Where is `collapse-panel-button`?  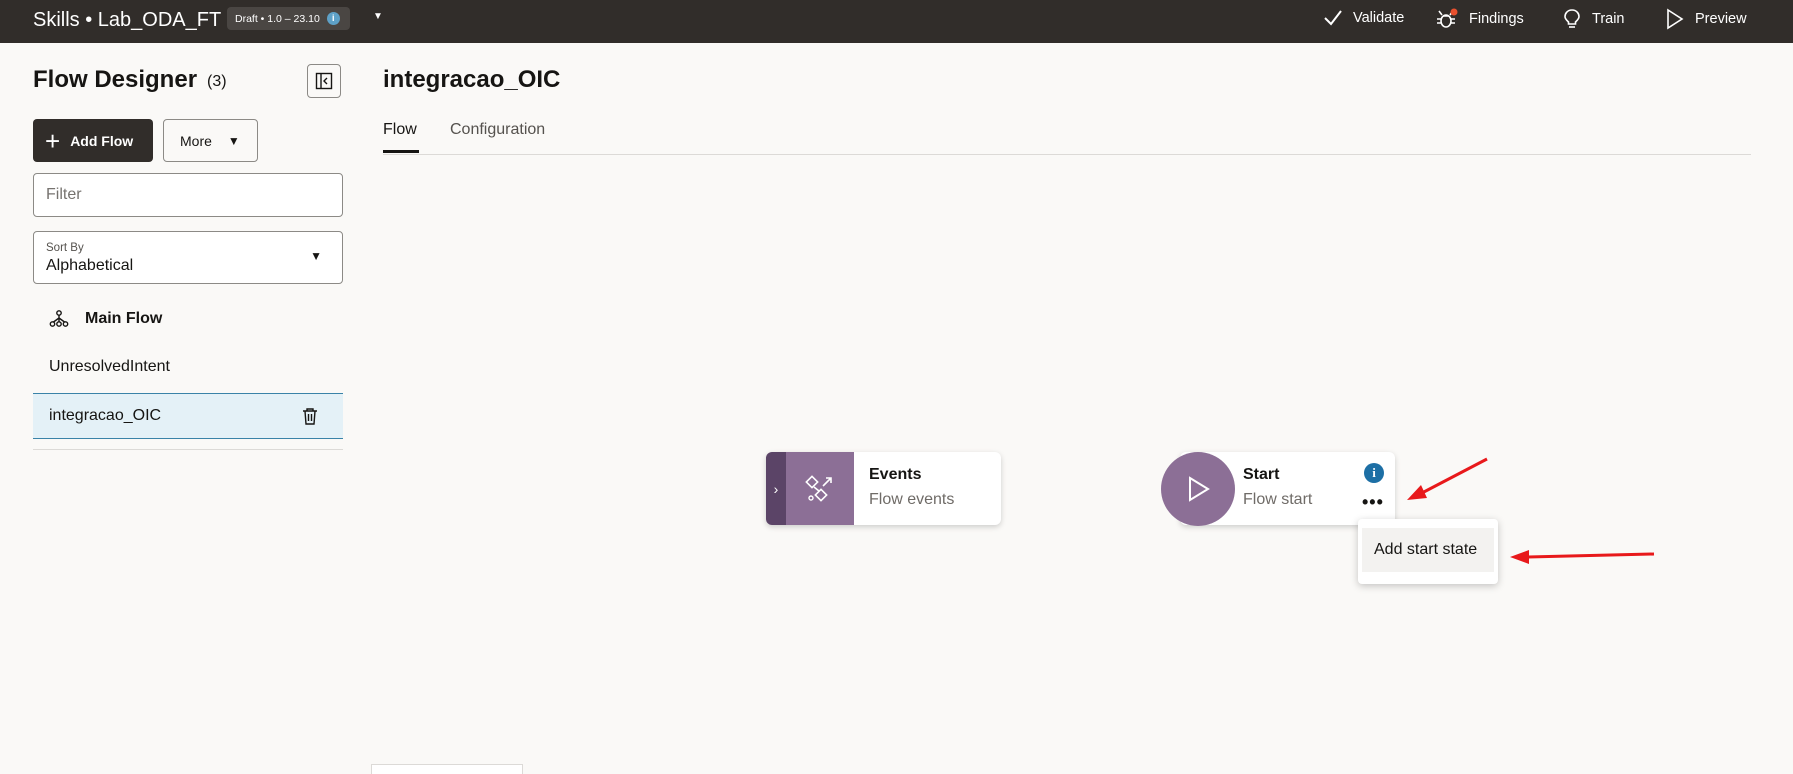
collapse-panel-button is located at coordinates (324, 81).